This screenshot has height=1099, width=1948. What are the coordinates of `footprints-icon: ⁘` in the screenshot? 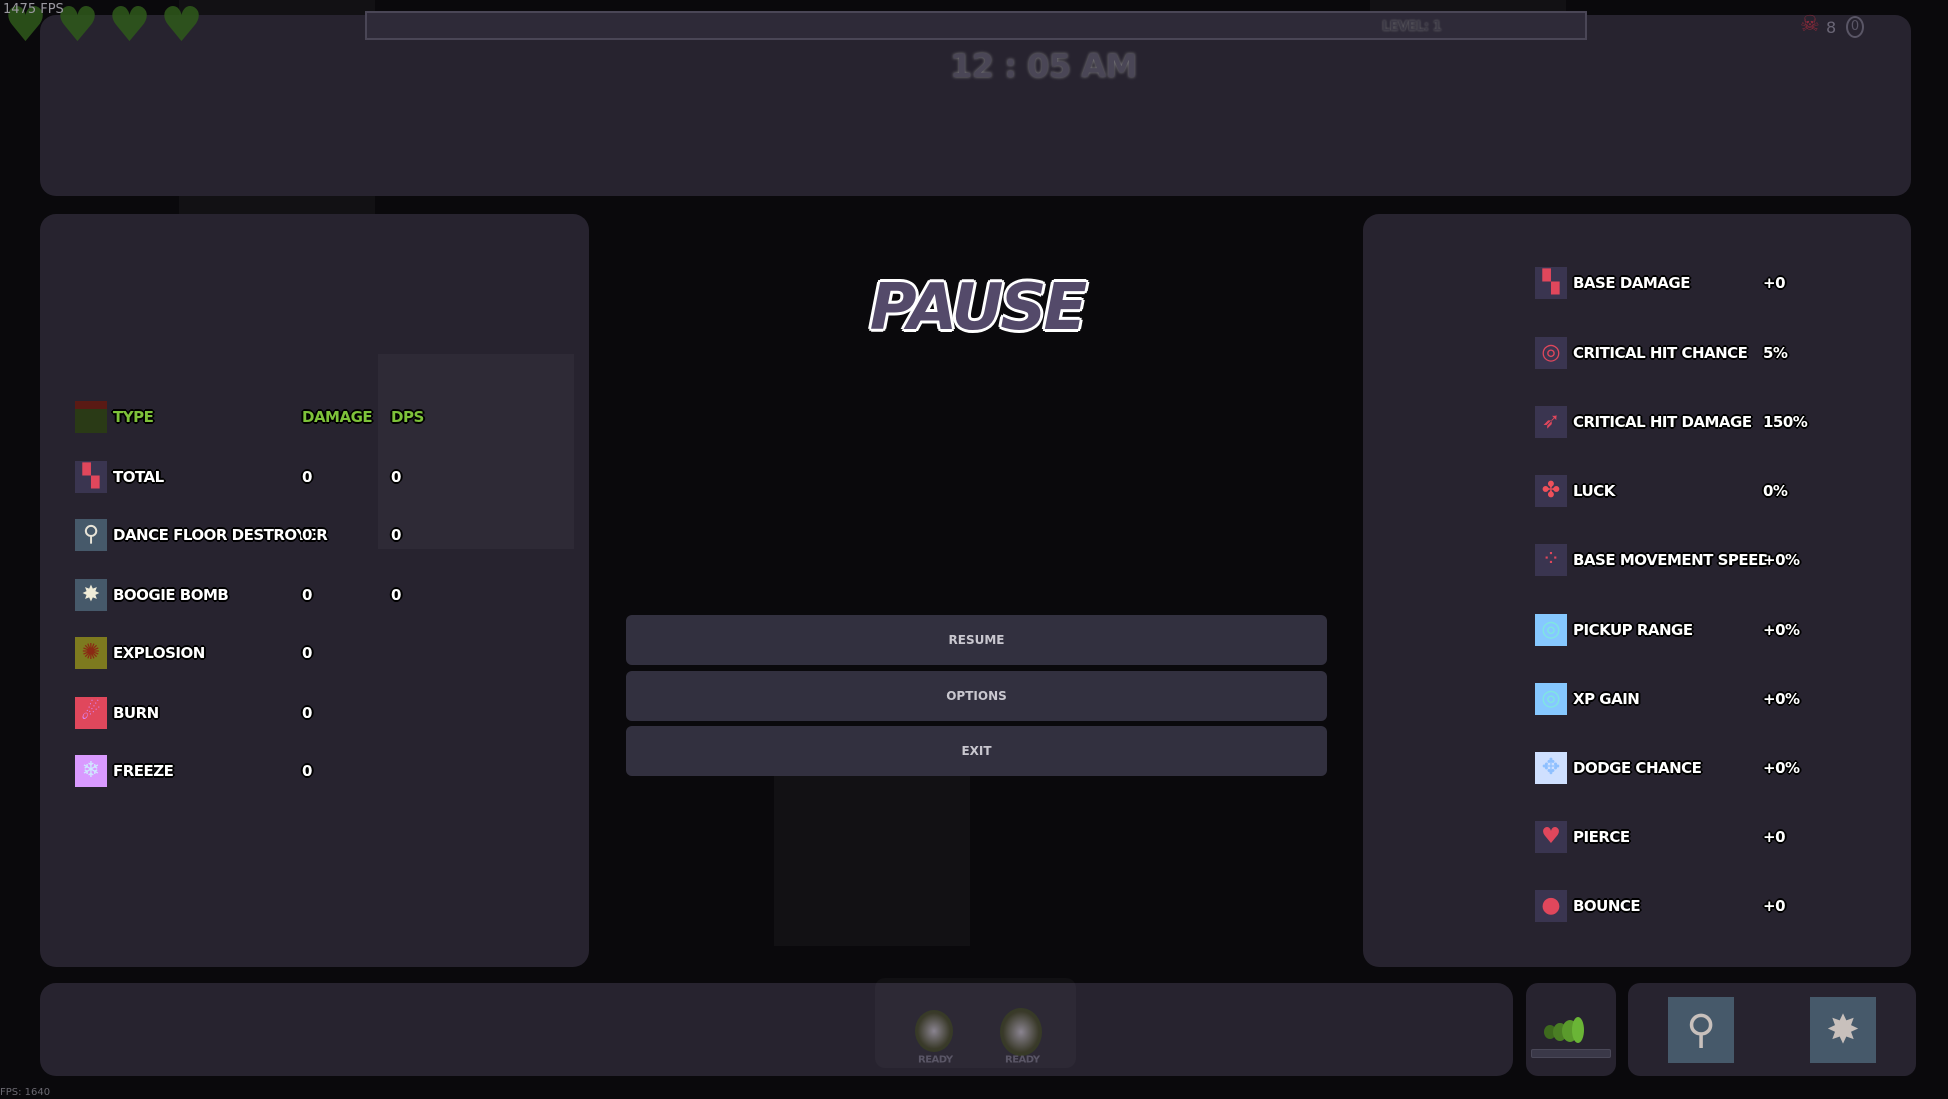 It's located at (1551, 560).